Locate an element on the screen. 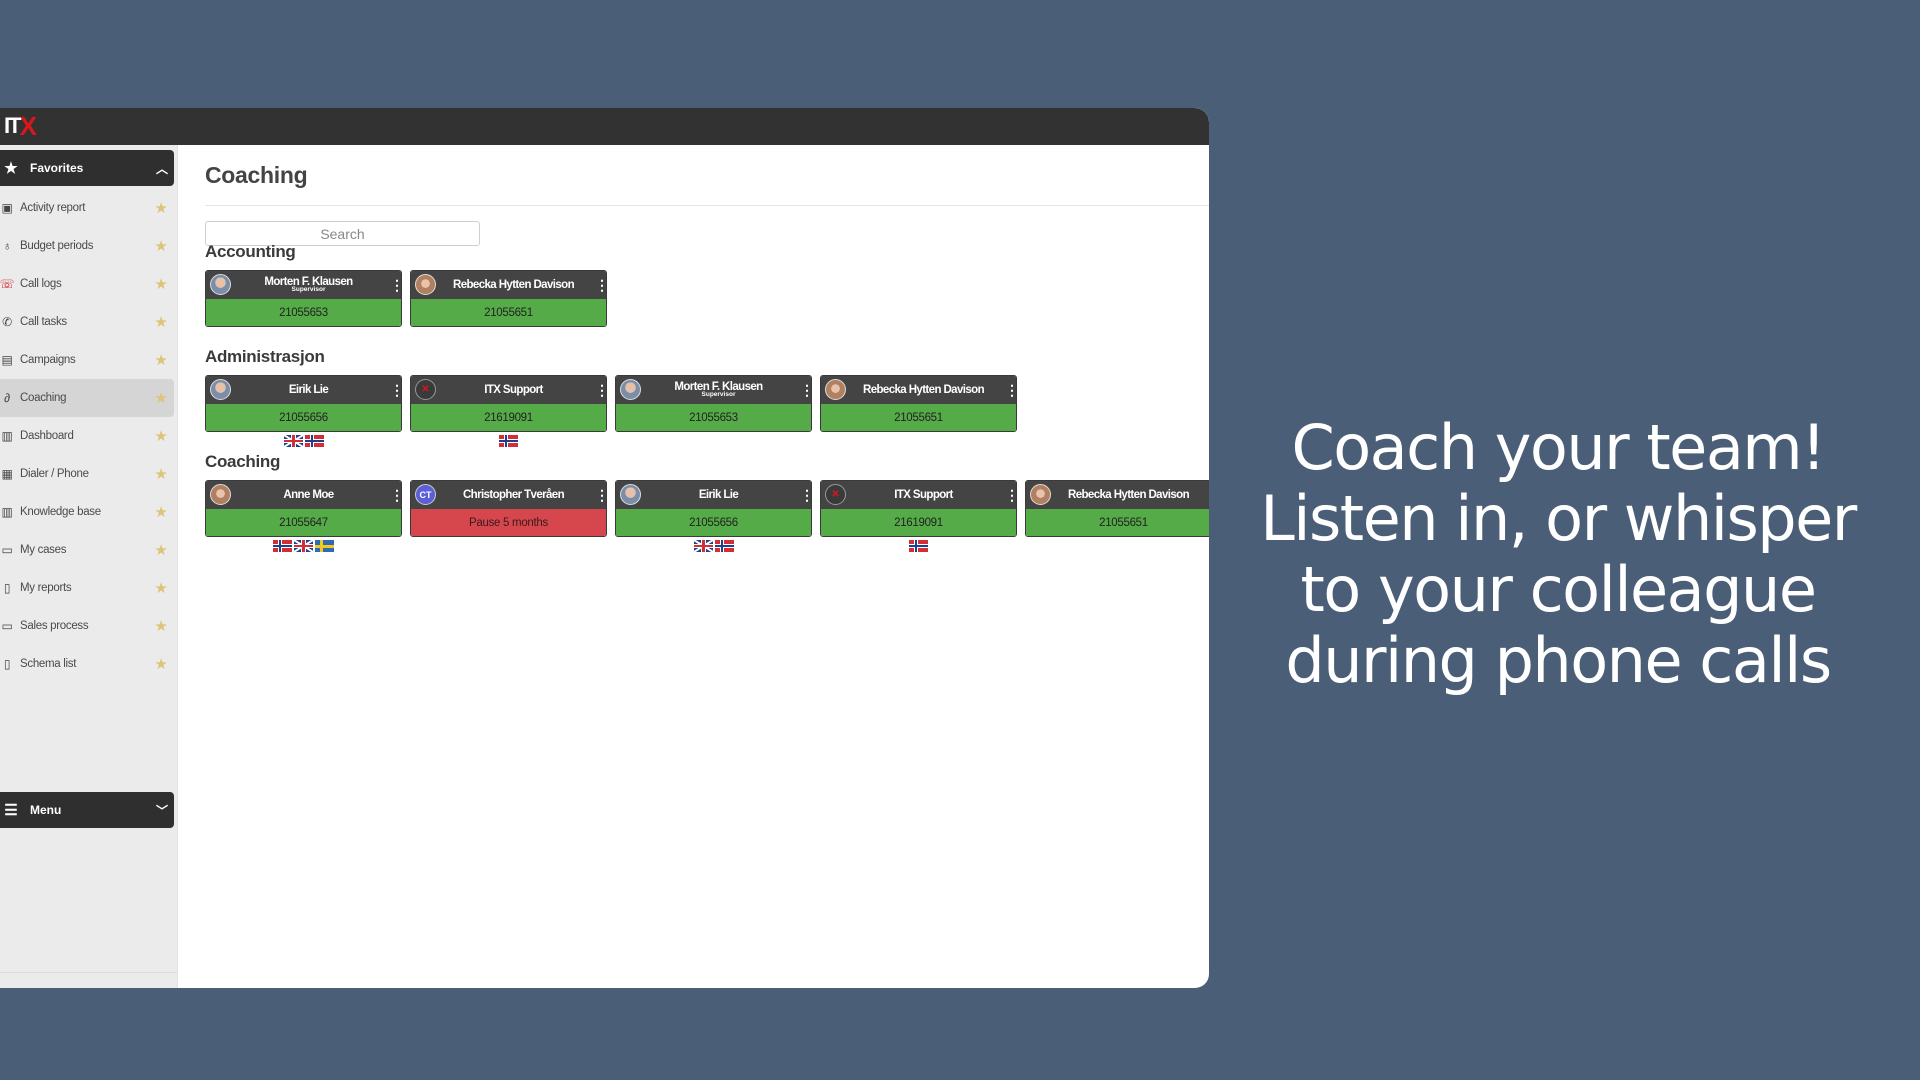 The height and width of the screenshot is (1080, 1920). sidebar-item-label: Schema list is located at coordinates (48, 664).